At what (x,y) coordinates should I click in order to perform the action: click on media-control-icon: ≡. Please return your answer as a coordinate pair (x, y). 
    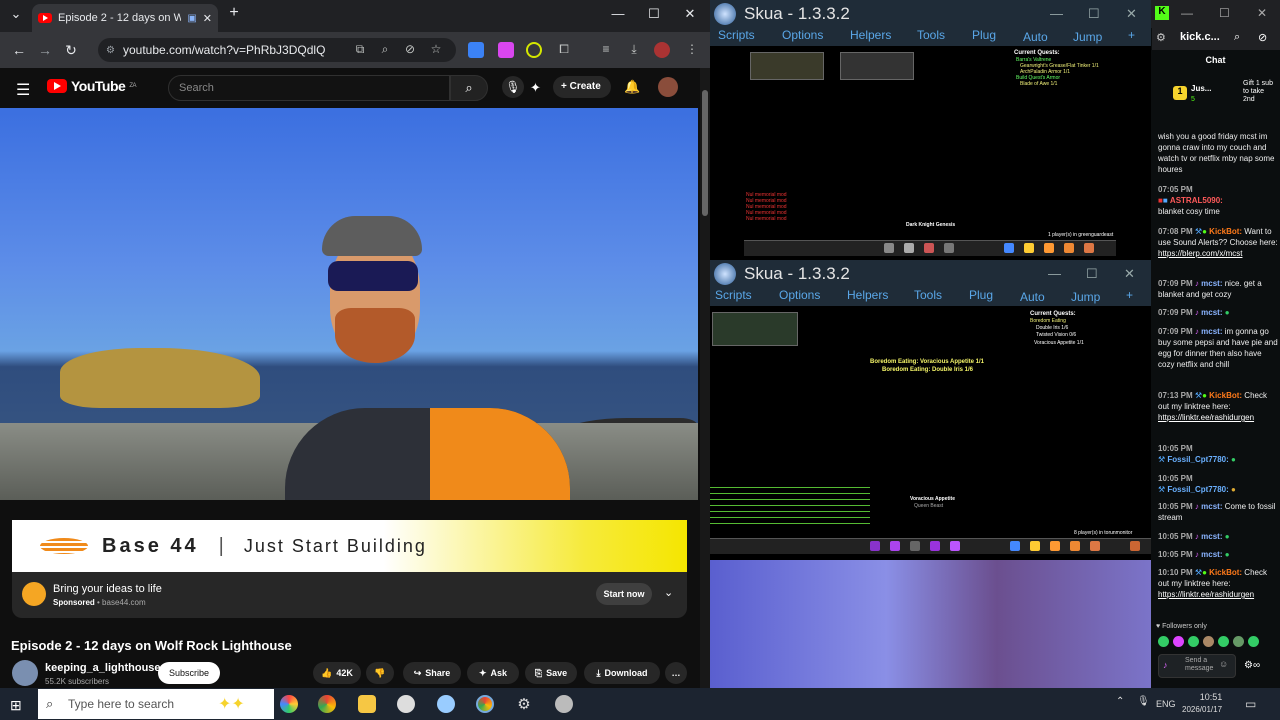
    Looking at the image, I should click on (606, 50).